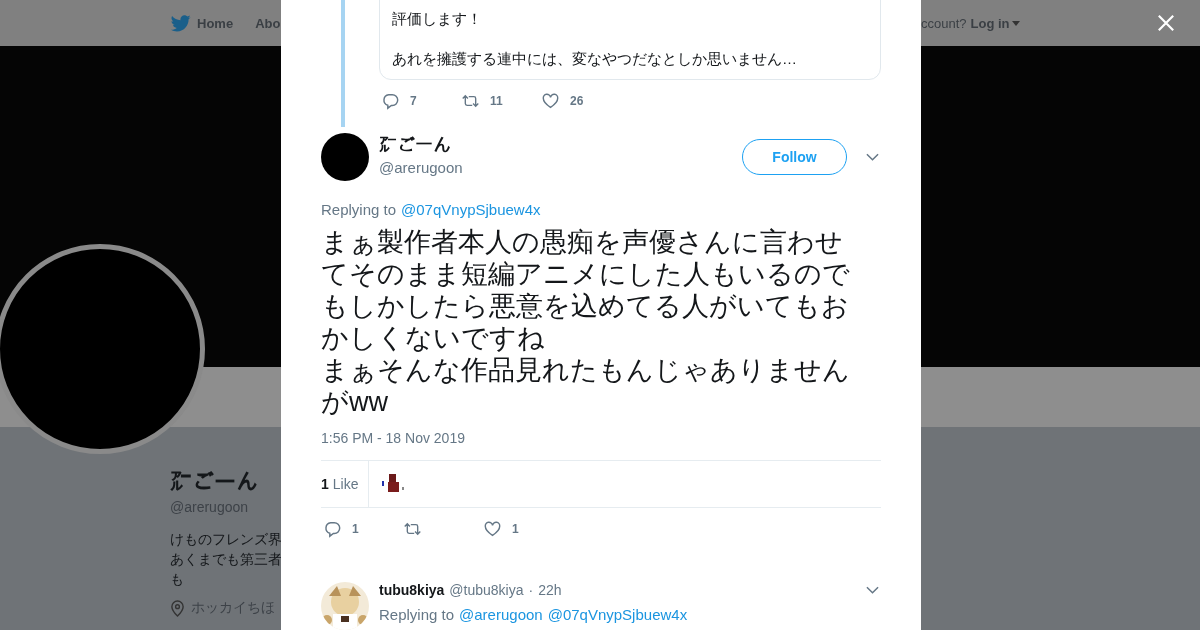  Describe the element at coordinates (202, 23) in the screenshot. I see `home-link: Home` at that location.